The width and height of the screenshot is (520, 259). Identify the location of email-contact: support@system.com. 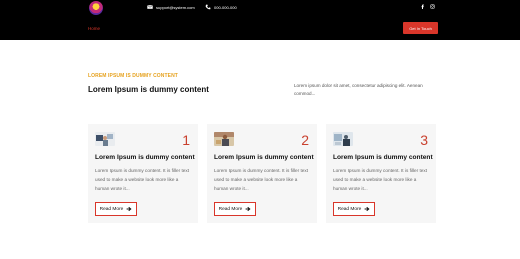
(171, 7).